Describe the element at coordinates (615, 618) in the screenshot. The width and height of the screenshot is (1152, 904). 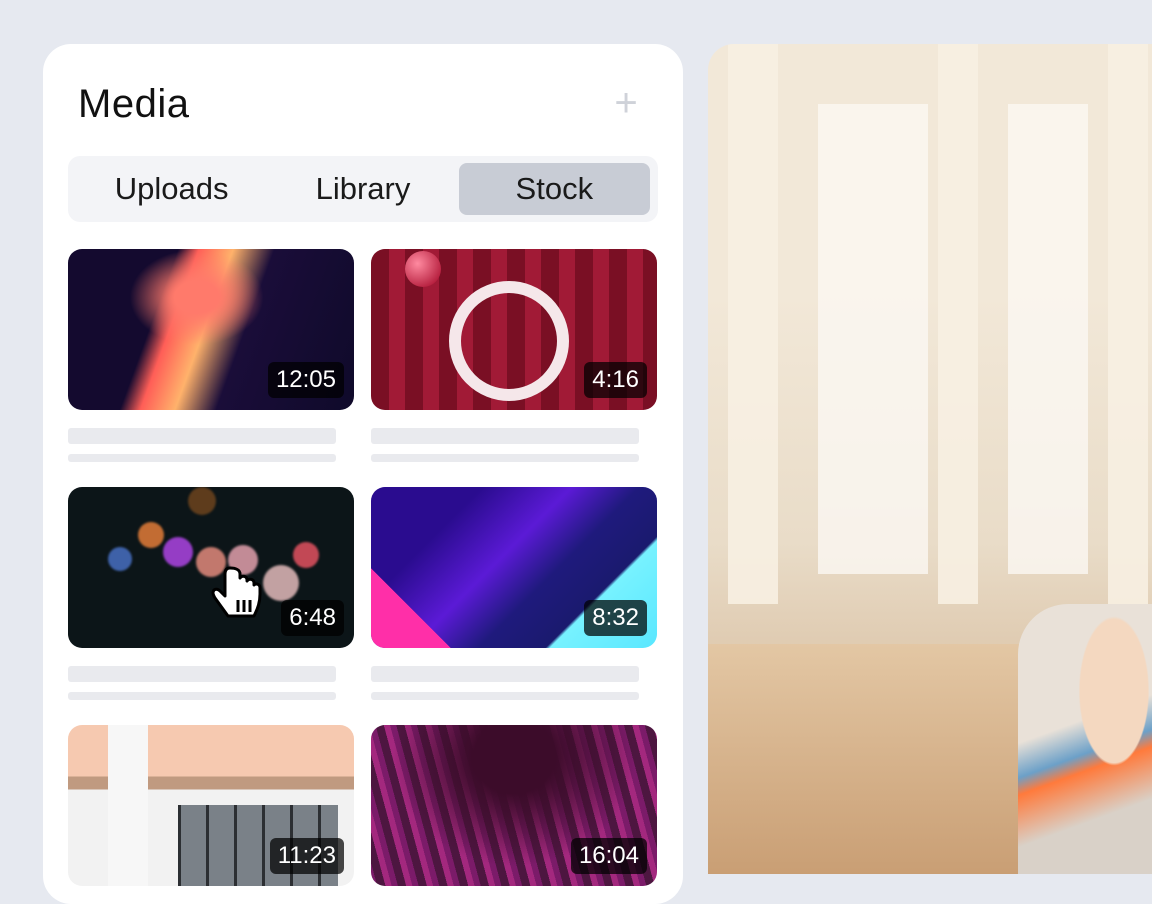
I see `duration-badge: 8:32` at that location.